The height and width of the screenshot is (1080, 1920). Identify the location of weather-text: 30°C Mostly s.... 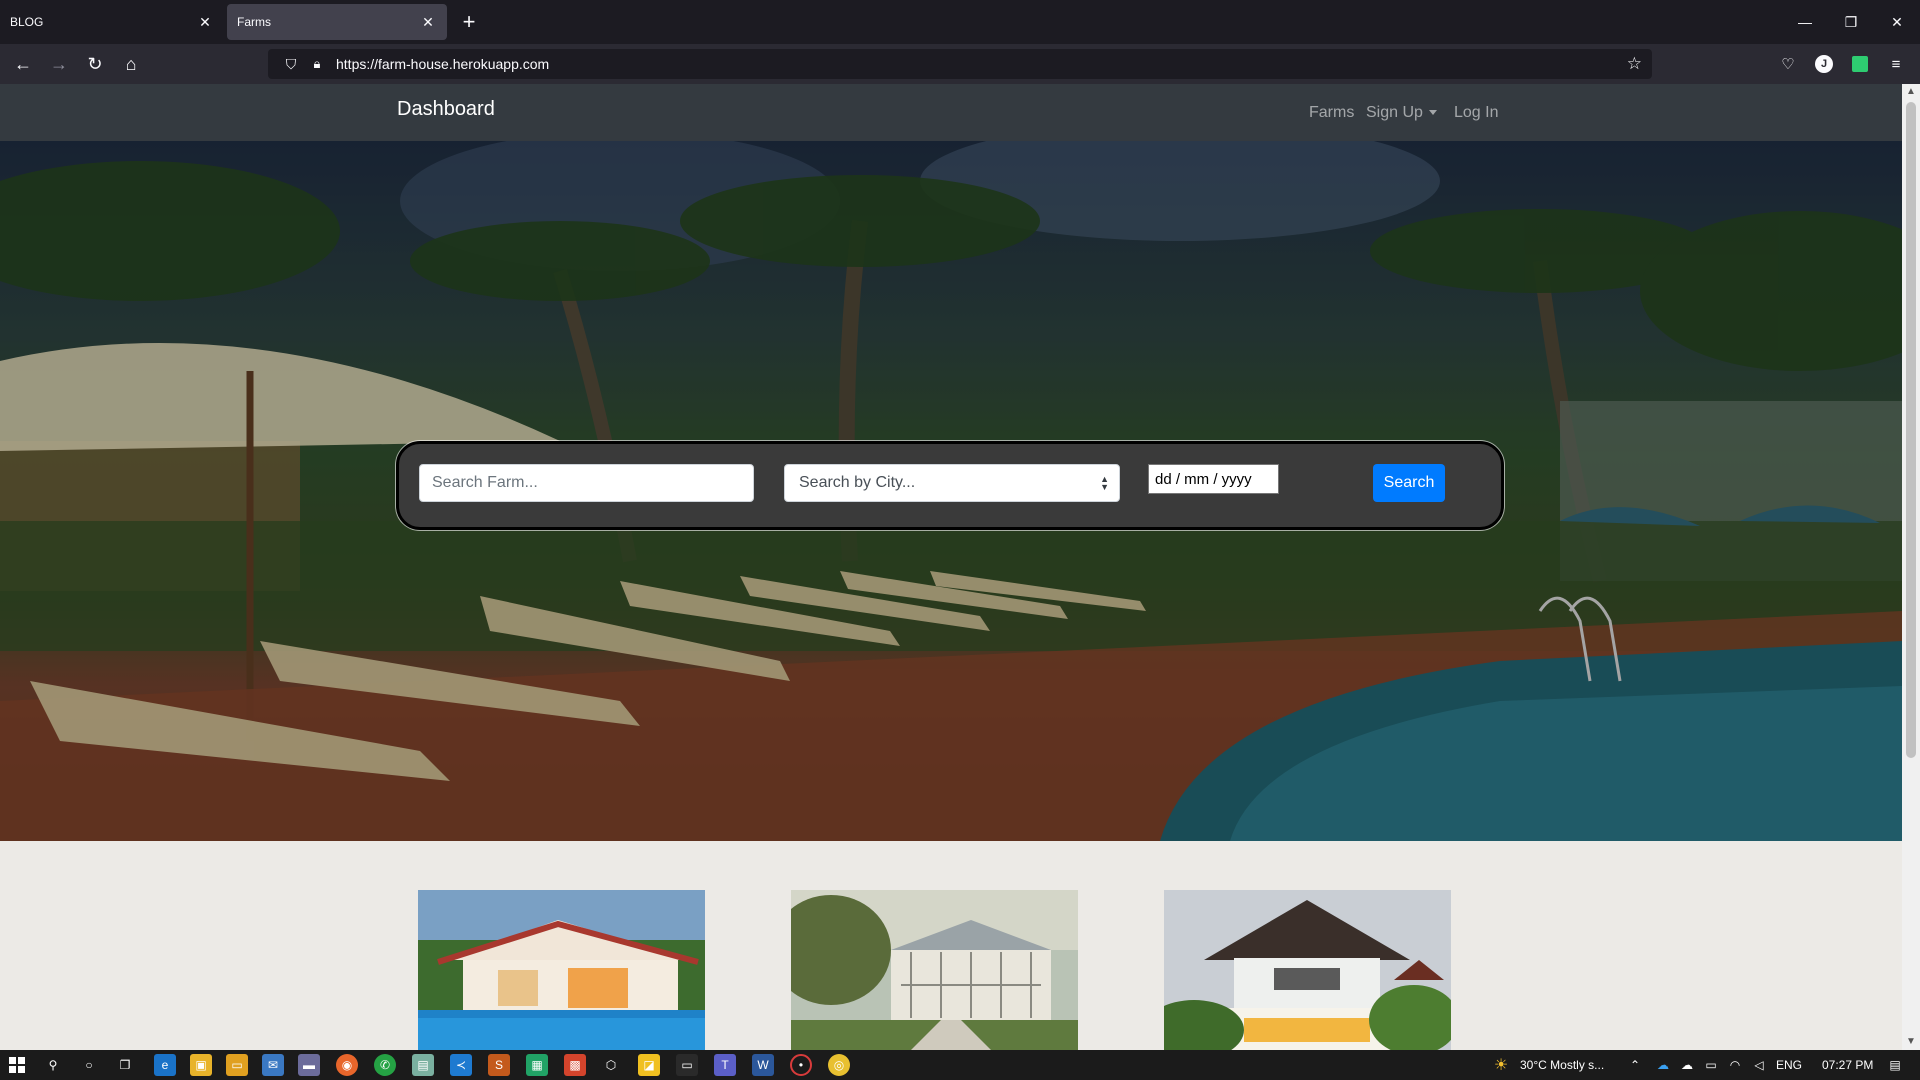
(1562, 1065).